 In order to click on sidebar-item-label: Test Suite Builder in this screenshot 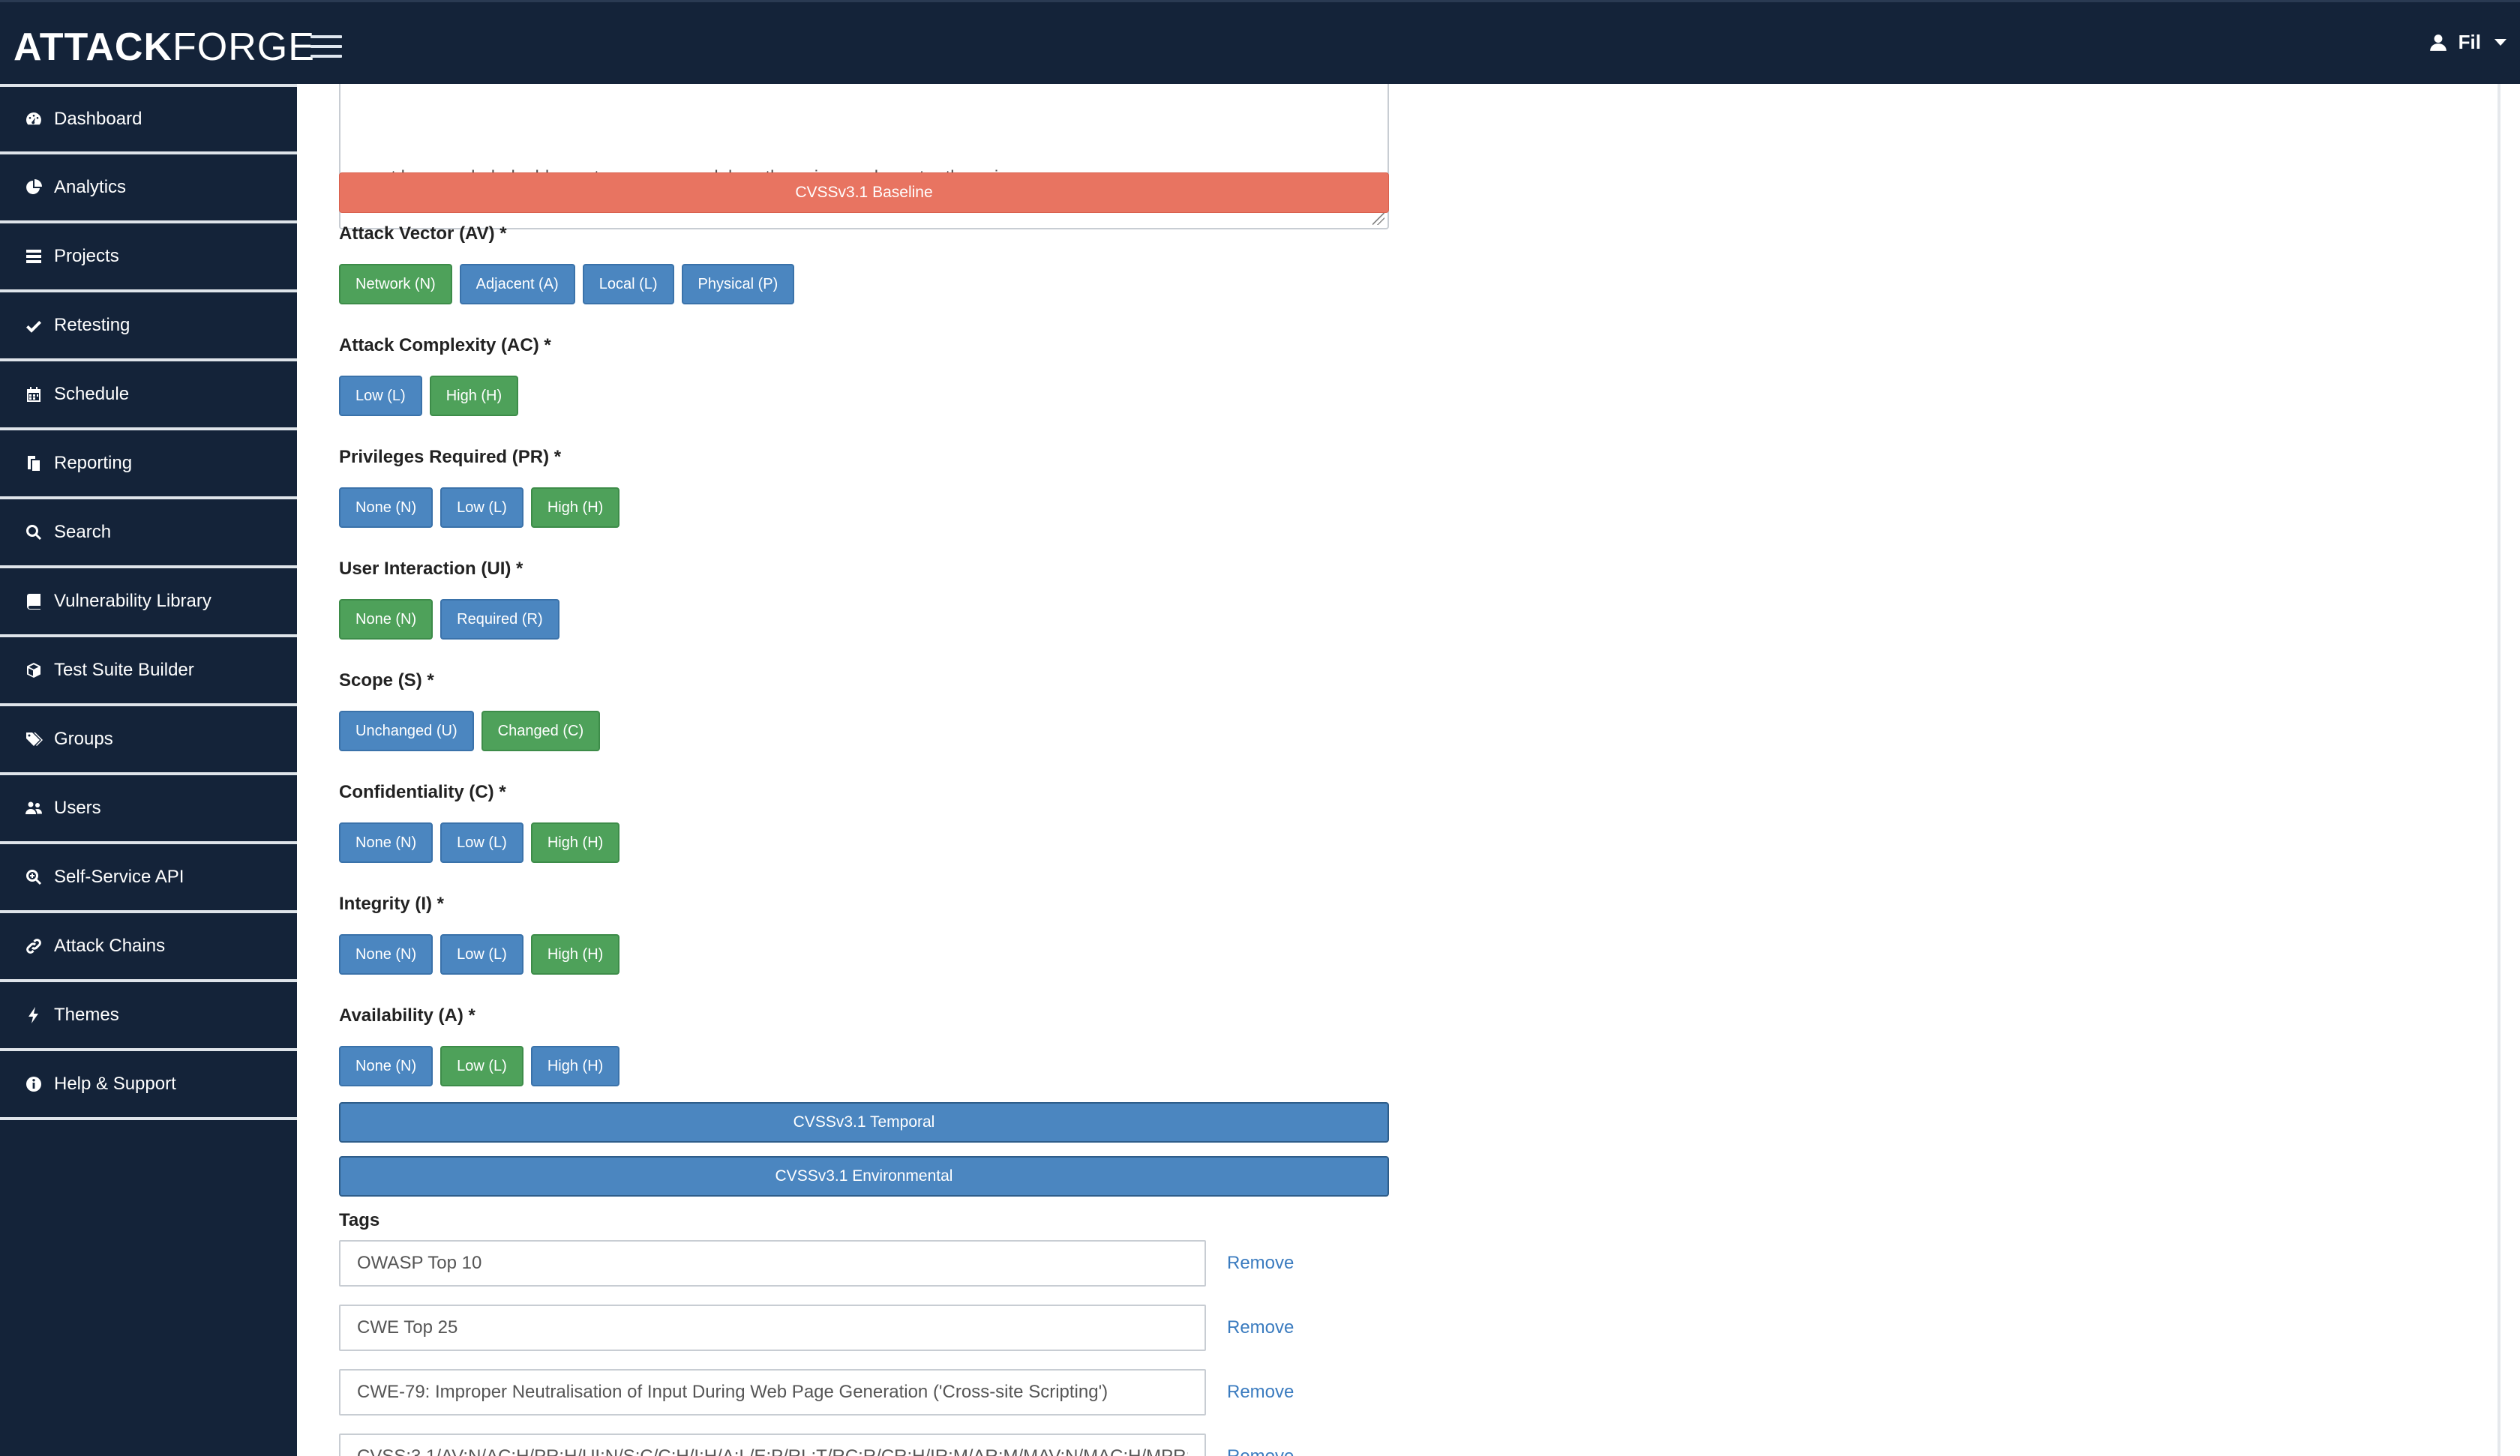, I will do `click(124, 670)`.